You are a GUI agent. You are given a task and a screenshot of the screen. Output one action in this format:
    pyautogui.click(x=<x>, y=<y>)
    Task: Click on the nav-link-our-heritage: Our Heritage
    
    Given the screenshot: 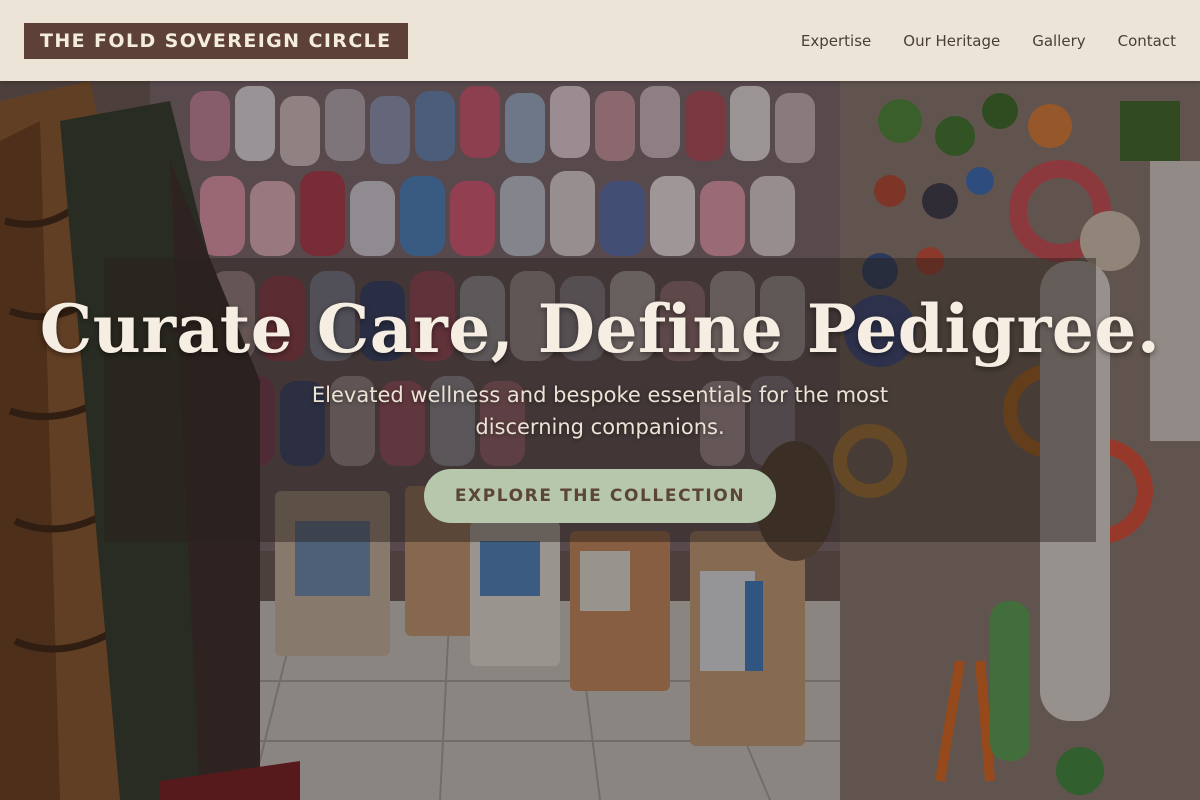 What is the action you would take?
    pyautogui.click(x=951, y=41)
    